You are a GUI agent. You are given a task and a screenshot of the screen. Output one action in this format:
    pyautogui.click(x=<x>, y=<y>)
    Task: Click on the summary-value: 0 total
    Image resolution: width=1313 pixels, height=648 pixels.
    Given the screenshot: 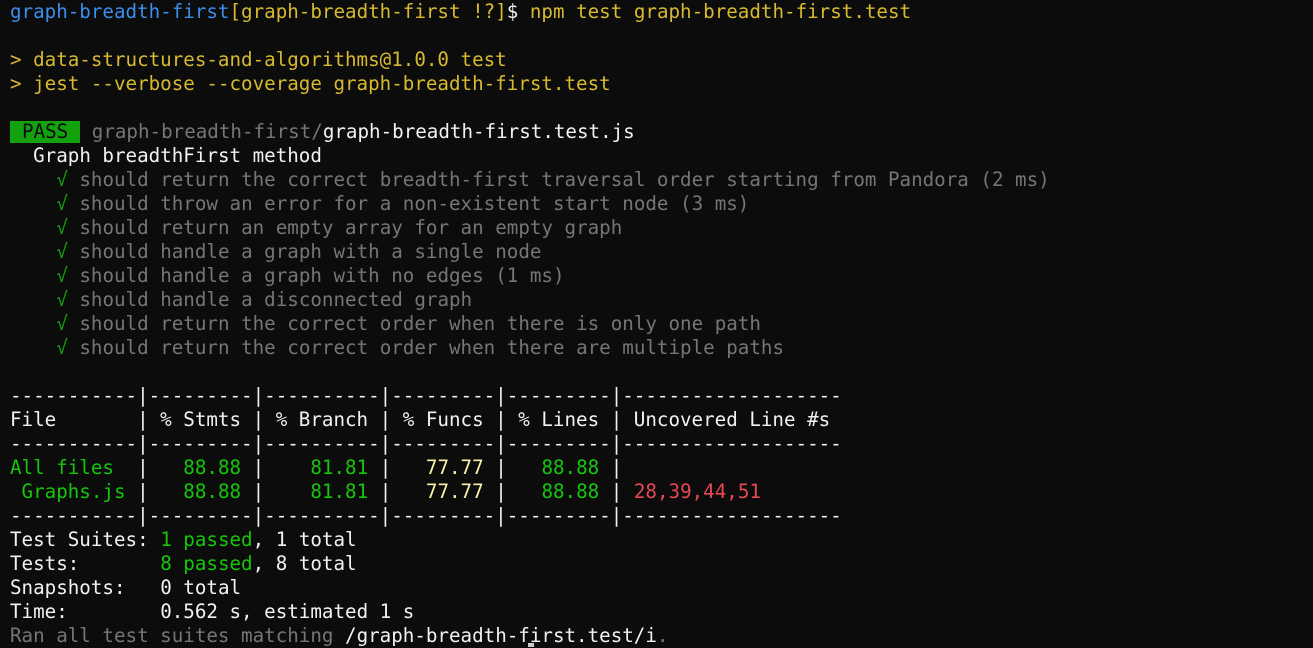 What is the action you would take?
    pyautogui.click(x=201, y=587)
    